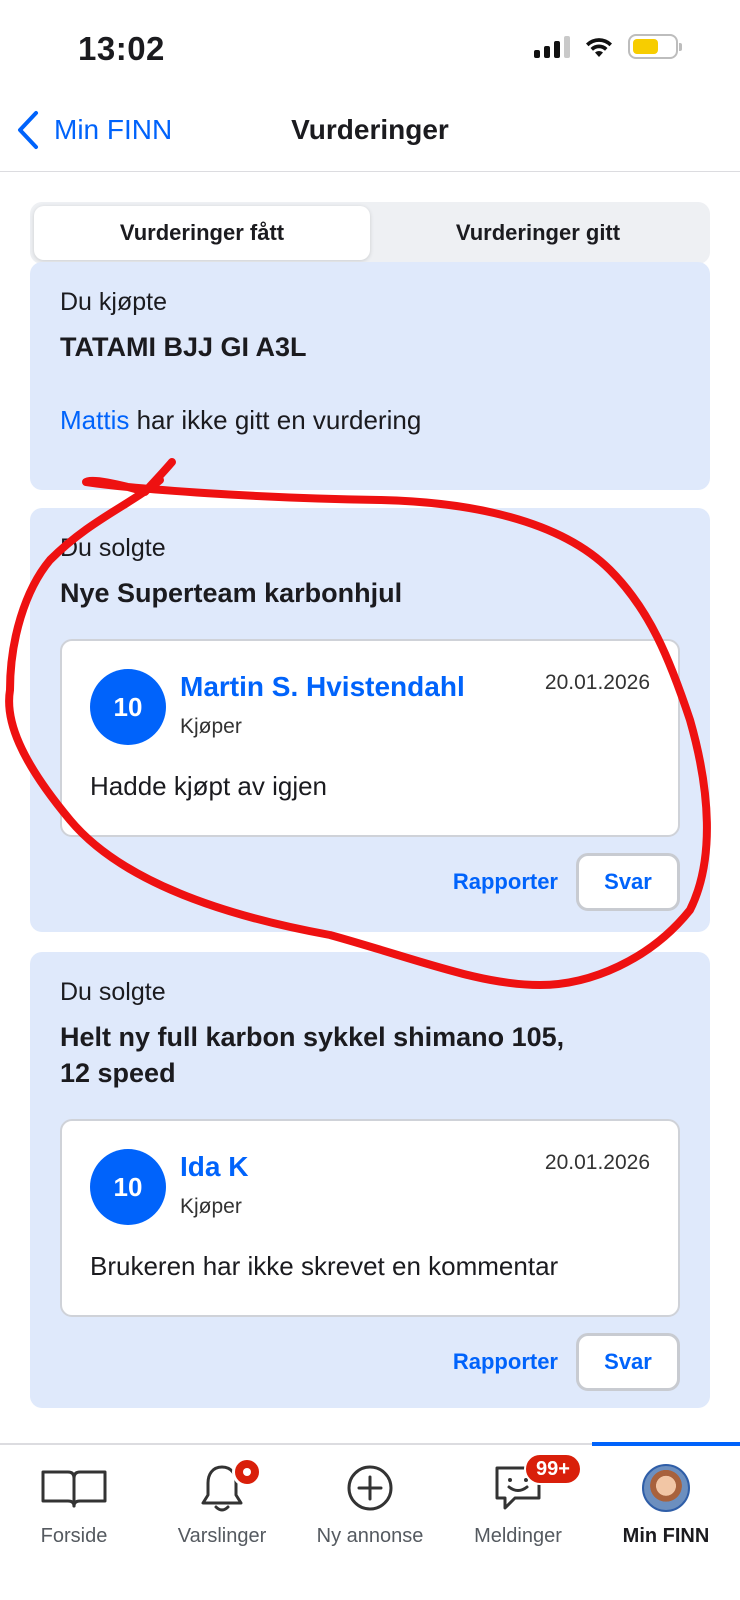 The width and height of the screenshot is (740, 1600). Describe the element at coordinates (666, 1536) in the screenshot. I see `tab-label: Min FINN` at that location.